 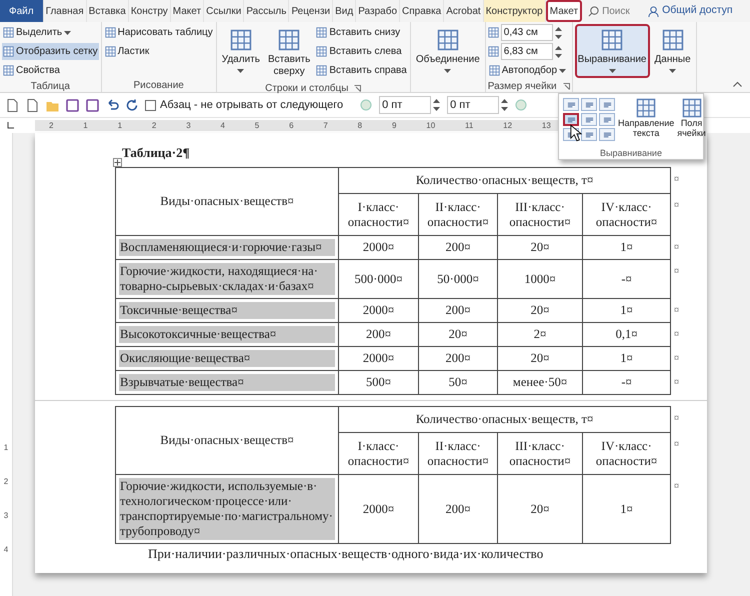 I want to click on ribbon-large-button: Объединение, so click(x=447, y=51).